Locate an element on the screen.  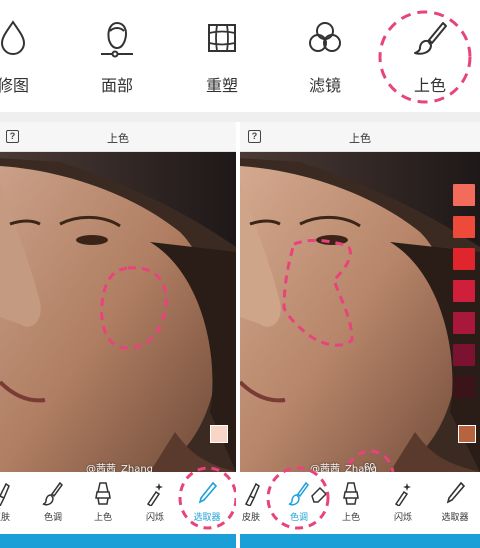
highlight-circle is located at coordinates (425, 57).